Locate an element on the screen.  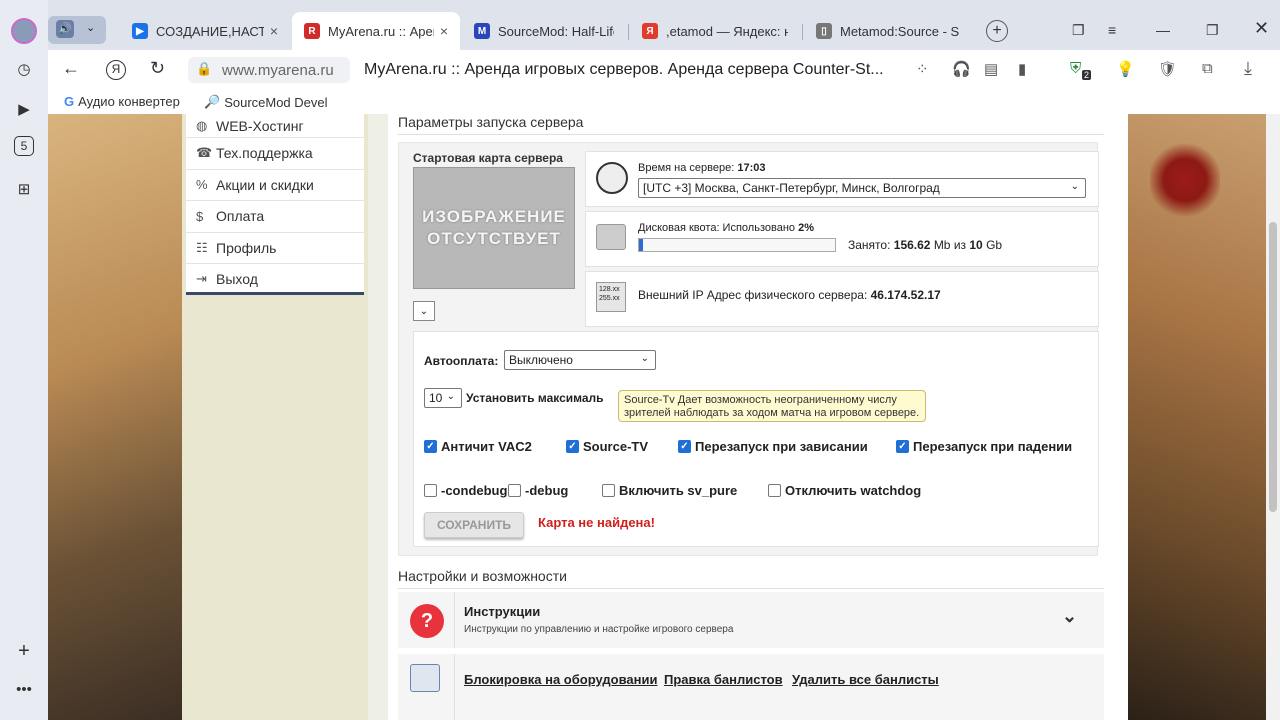
checkbox-restart-crash: ✓ Перезапуск при падении is located at coordinates (984, 446).